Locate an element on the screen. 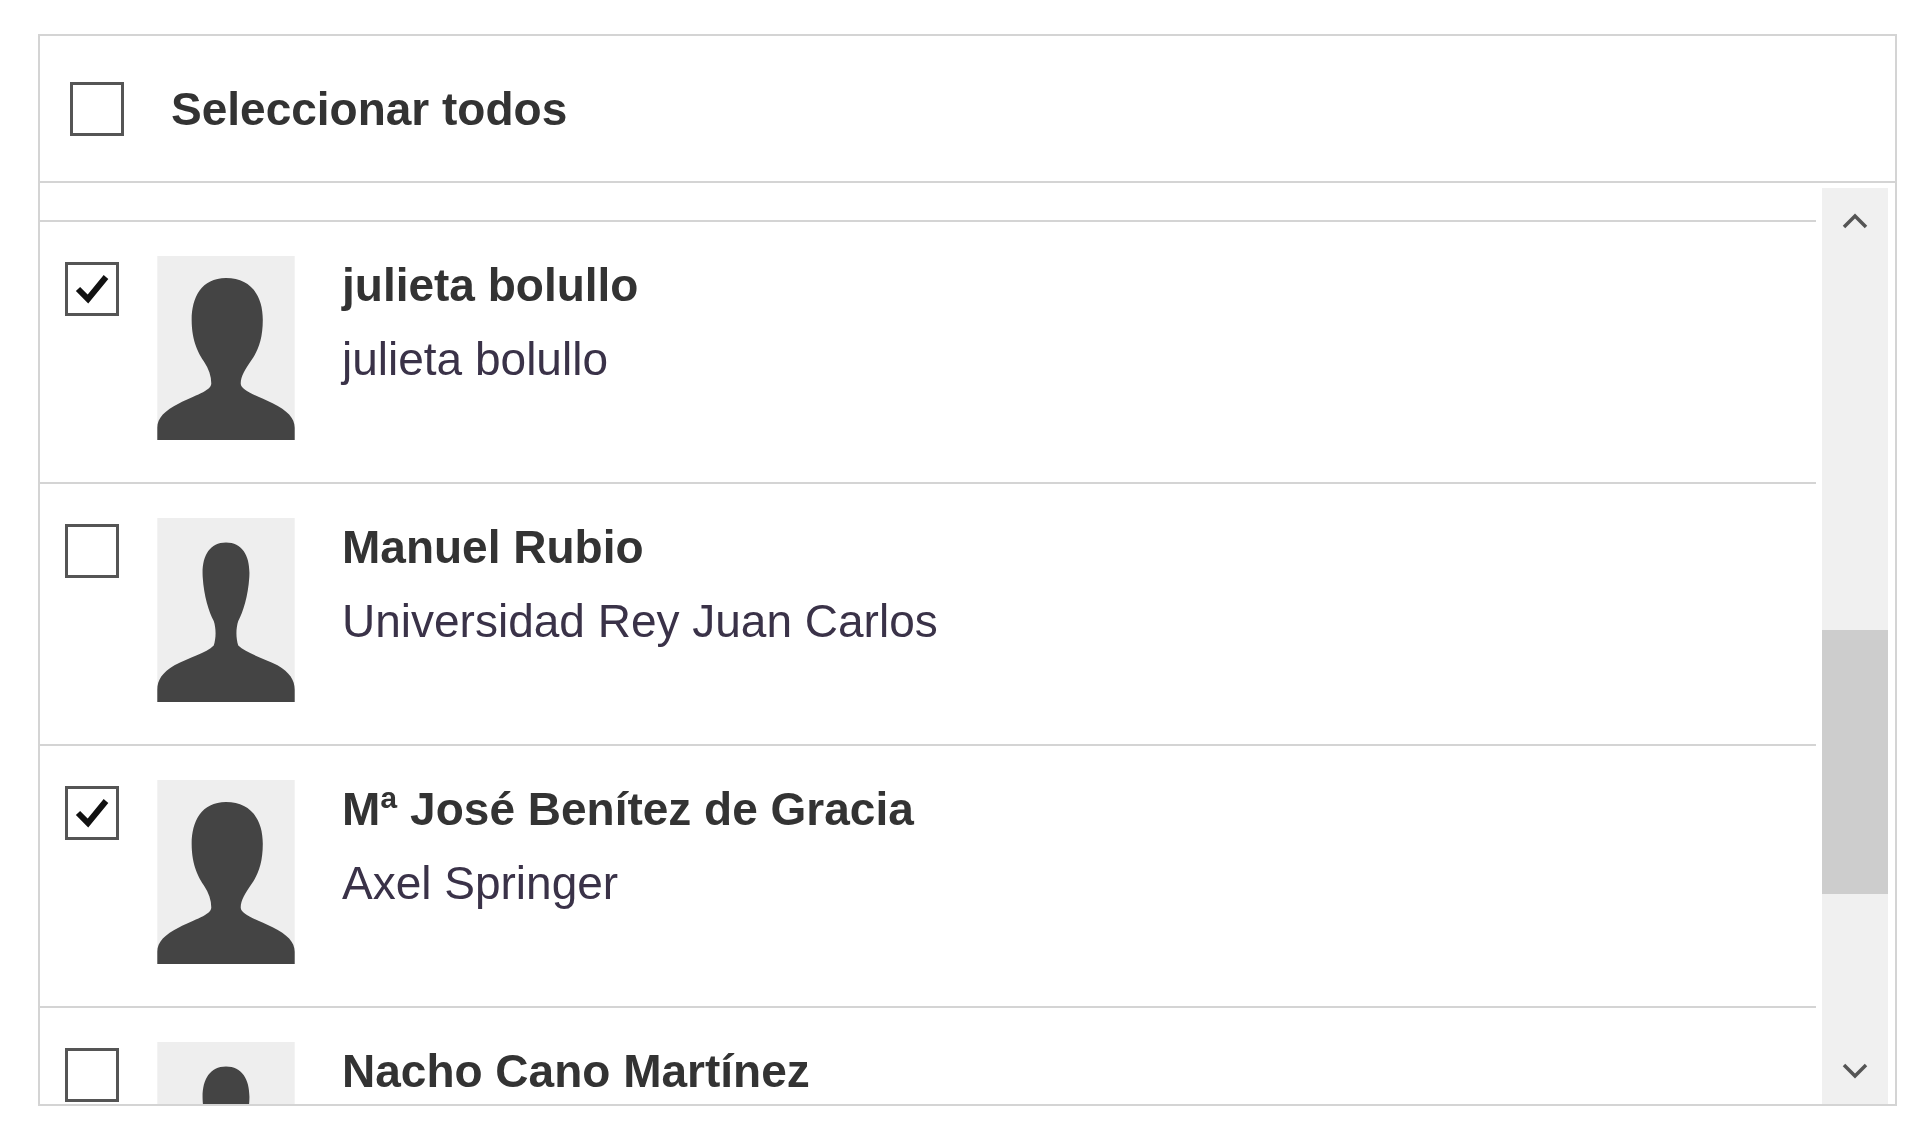  select-all-label: Seleccionar todos is located at coordinates (369, 108).